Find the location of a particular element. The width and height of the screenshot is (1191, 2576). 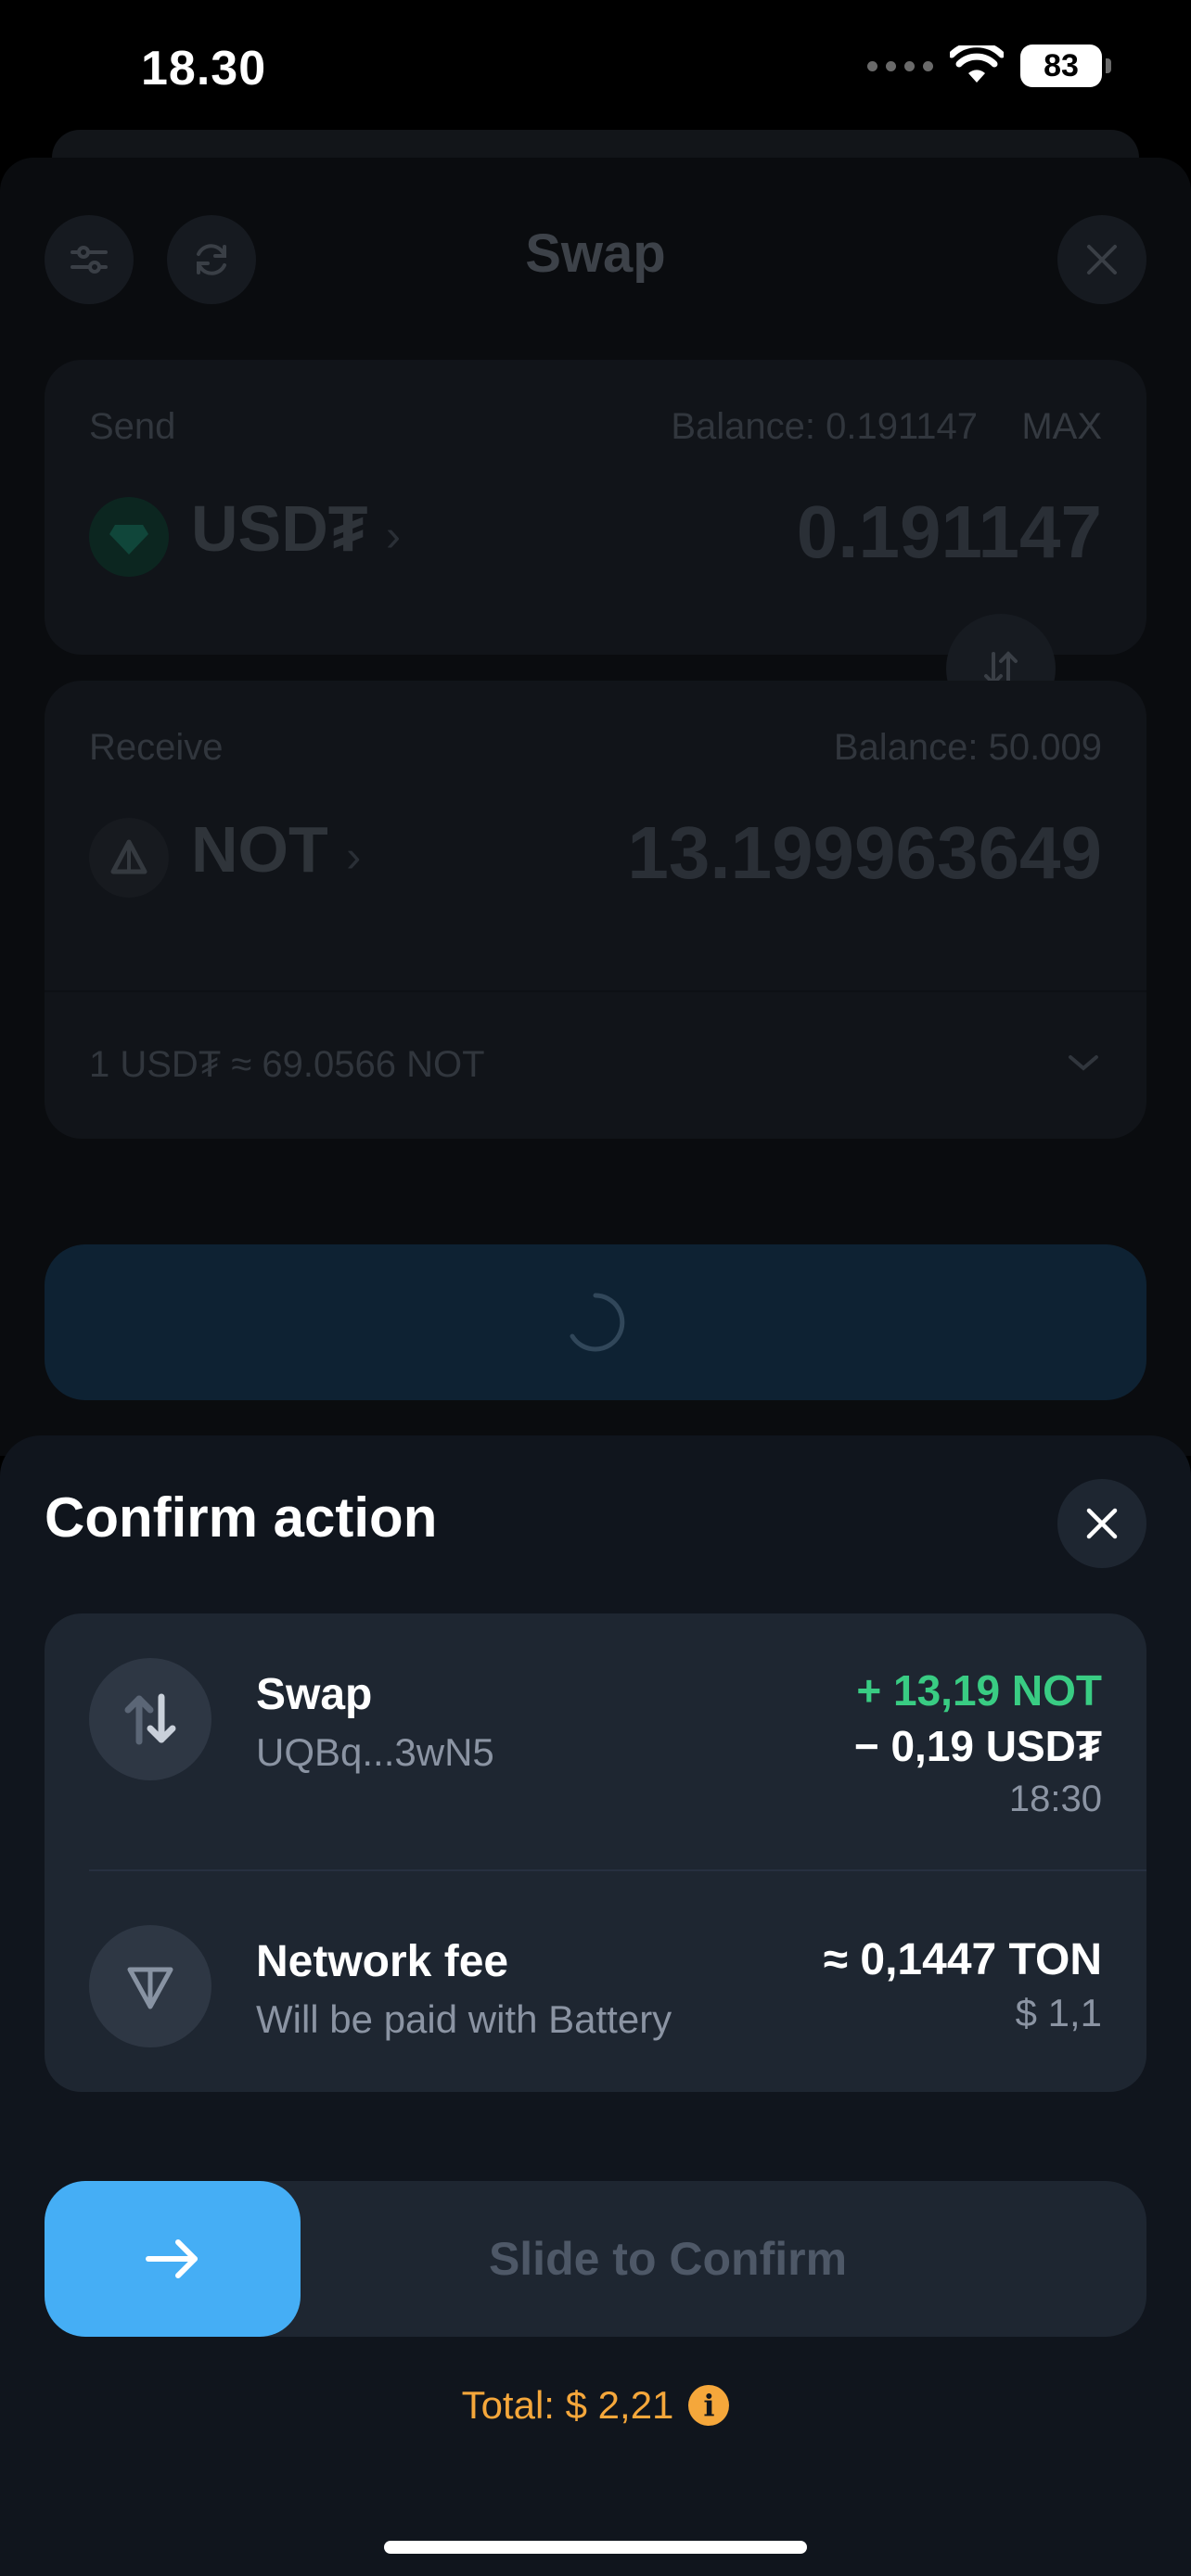

max-button: MAX is located at coordinates (1061, 427).